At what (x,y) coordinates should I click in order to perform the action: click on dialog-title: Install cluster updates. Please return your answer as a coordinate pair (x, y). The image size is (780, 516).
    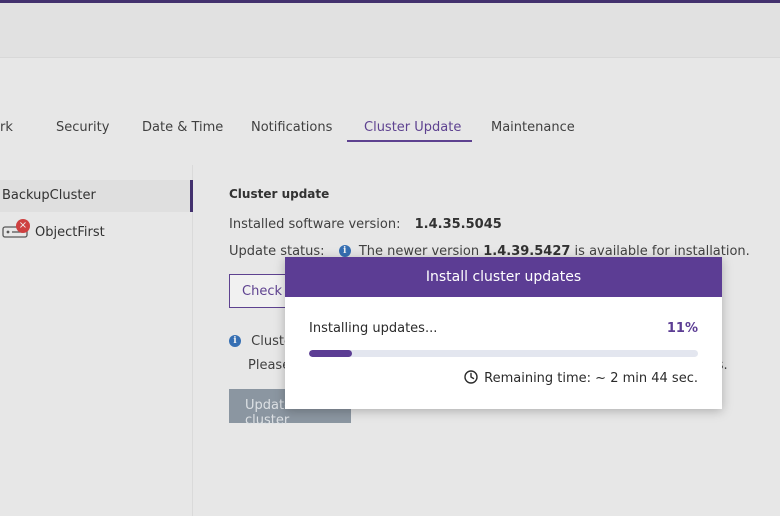
    Looking at the image, I should click on (503, 277).